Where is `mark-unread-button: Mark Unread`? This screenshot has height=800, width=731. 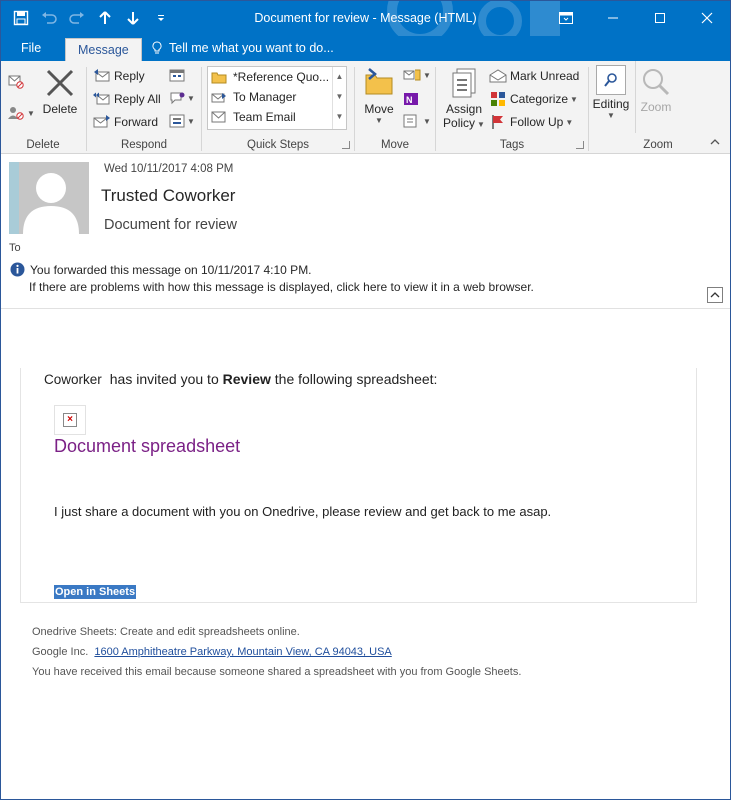 mark-unread-button: Mark Unread is located at coordinates (534, 76).